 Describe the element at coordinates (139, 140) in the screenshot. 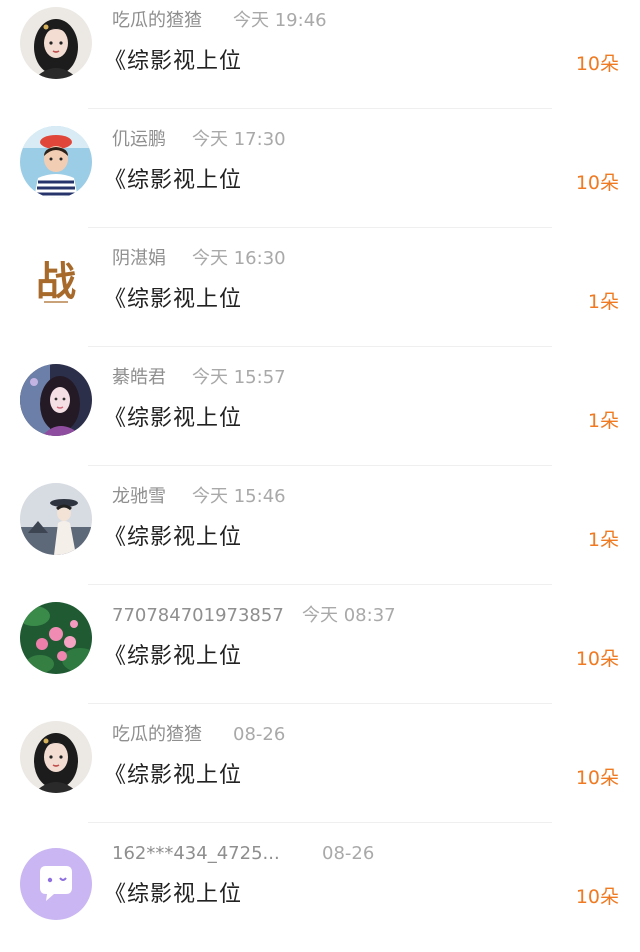

I see `username: 仉运鹏` at that location.